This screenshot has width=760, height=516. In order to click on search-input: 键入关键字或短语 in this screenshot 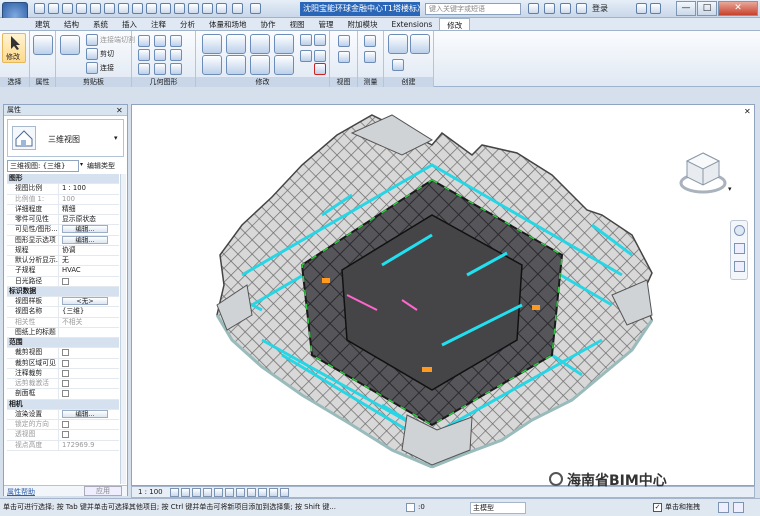, I will do `click(473, 9)`.